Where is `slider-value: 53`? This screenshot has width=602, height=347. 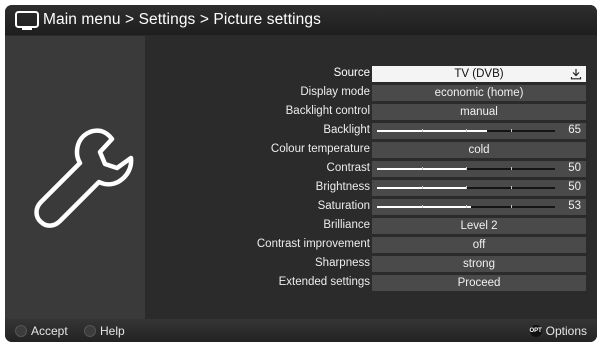 slider-value: 53 is located at coordinates (574, 206).